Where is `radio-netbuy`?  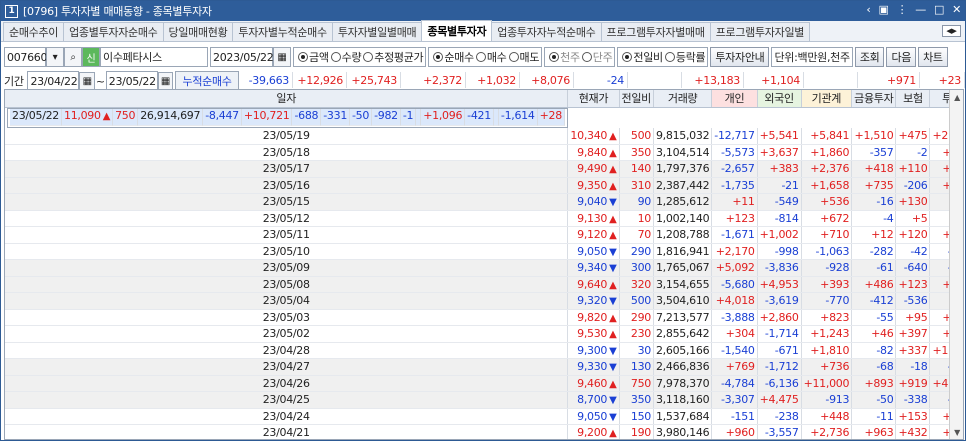
radio-netbuy is located at coordinates (438, 57).